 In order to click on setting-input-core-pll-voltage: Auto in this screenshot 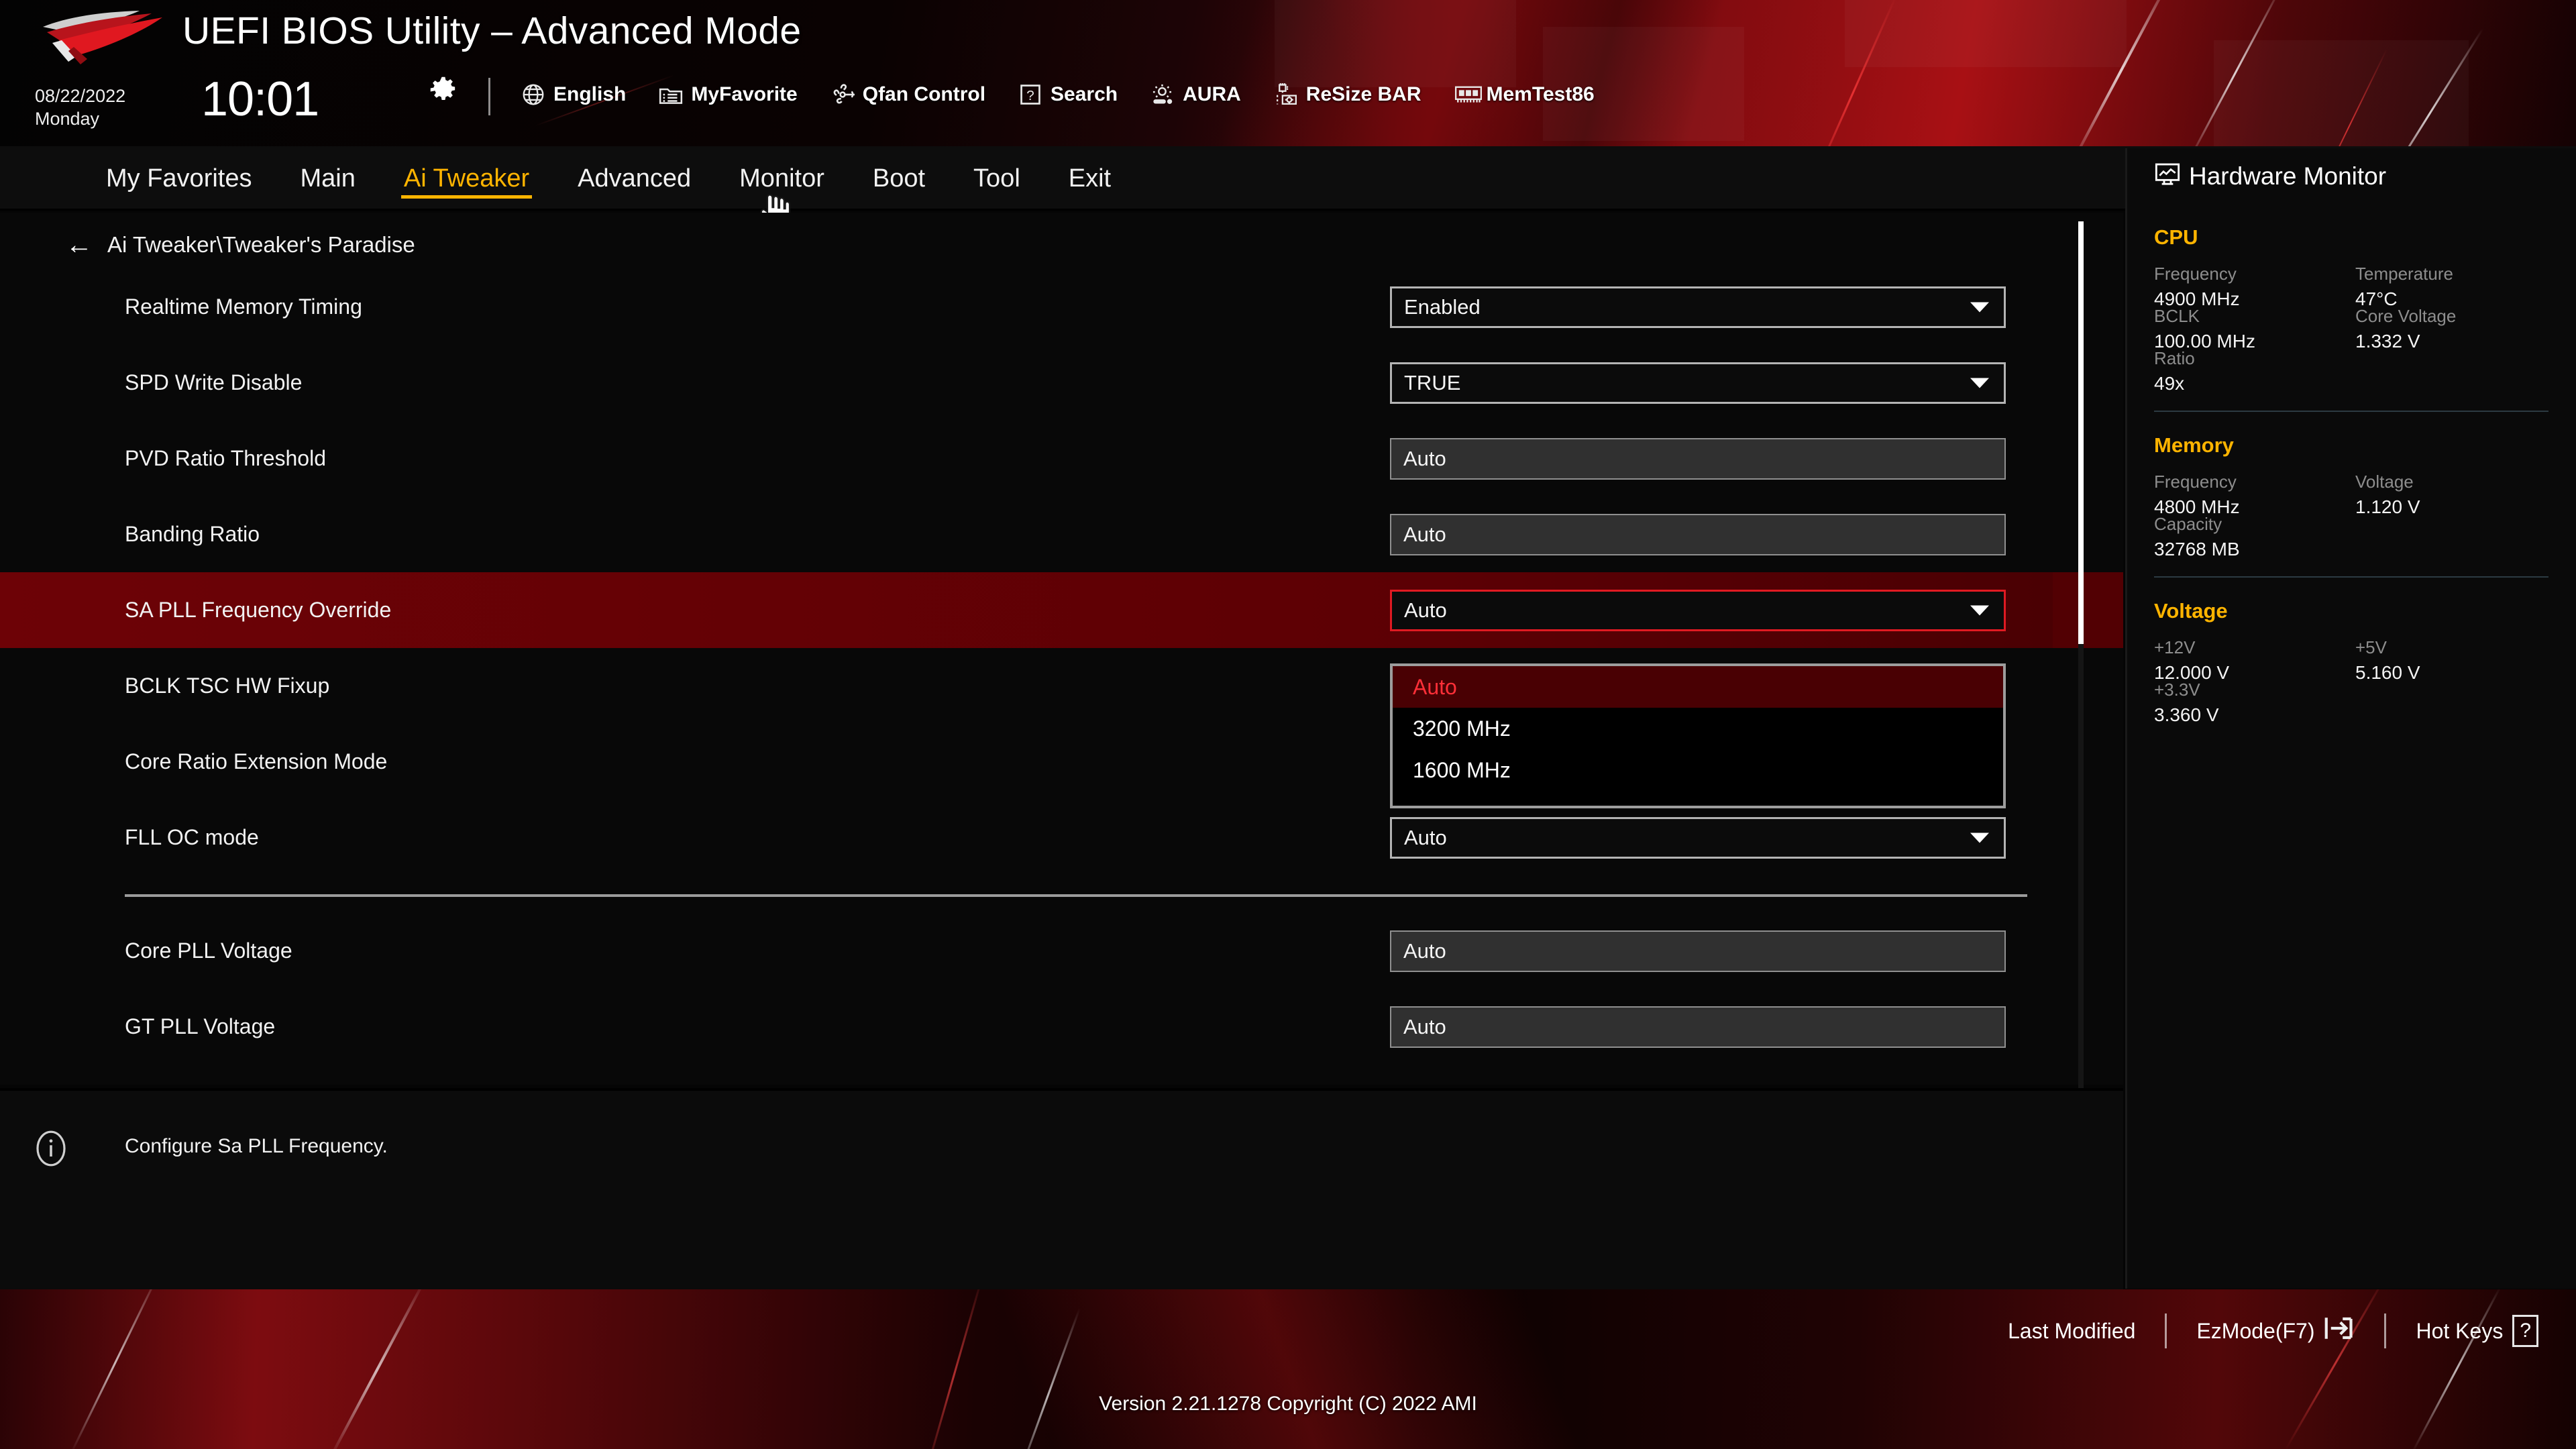, I will do `click(1698, 951)`.